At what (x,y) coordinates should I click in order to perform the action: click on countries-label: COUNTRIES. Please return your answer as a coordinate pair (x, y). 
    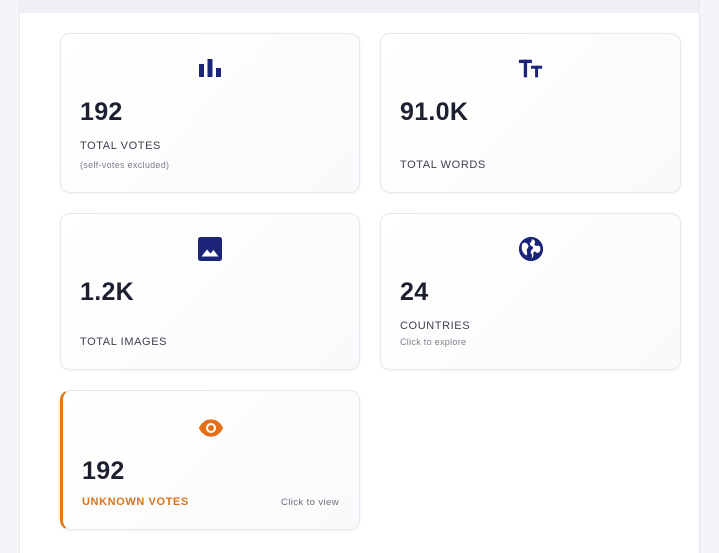
    Looking at the image, I should click on (435, 326).